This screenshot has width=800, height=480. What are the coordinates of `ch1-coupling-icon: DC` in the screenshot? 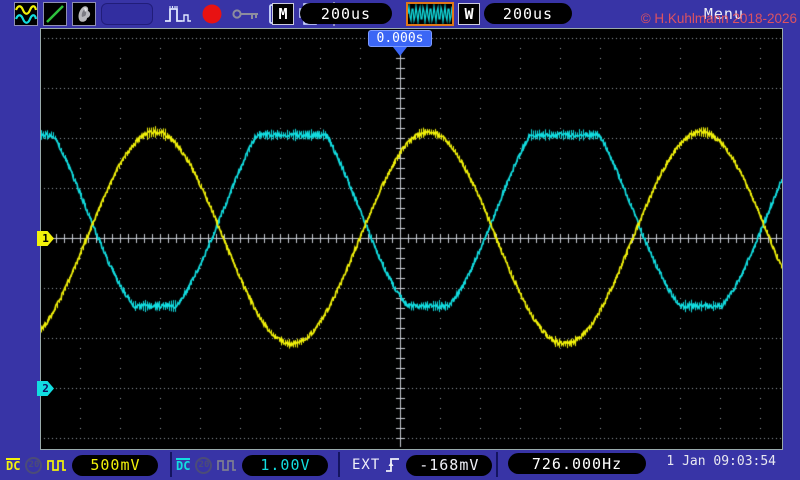 It's located at (13, 465).